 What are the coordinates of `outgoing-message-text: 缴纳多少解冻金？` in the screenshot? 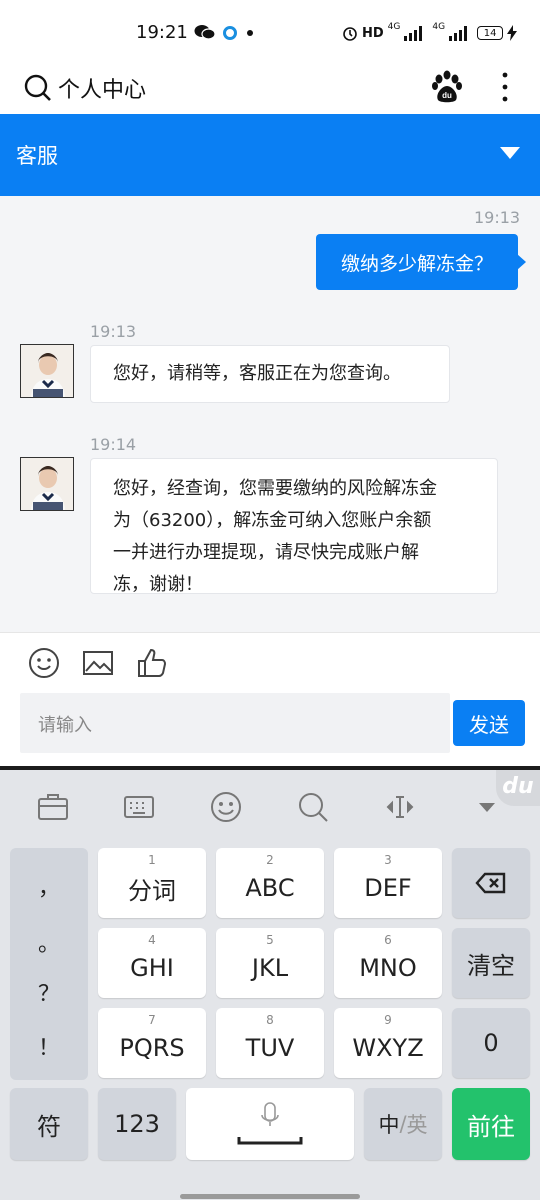 It's located at (416, 263).